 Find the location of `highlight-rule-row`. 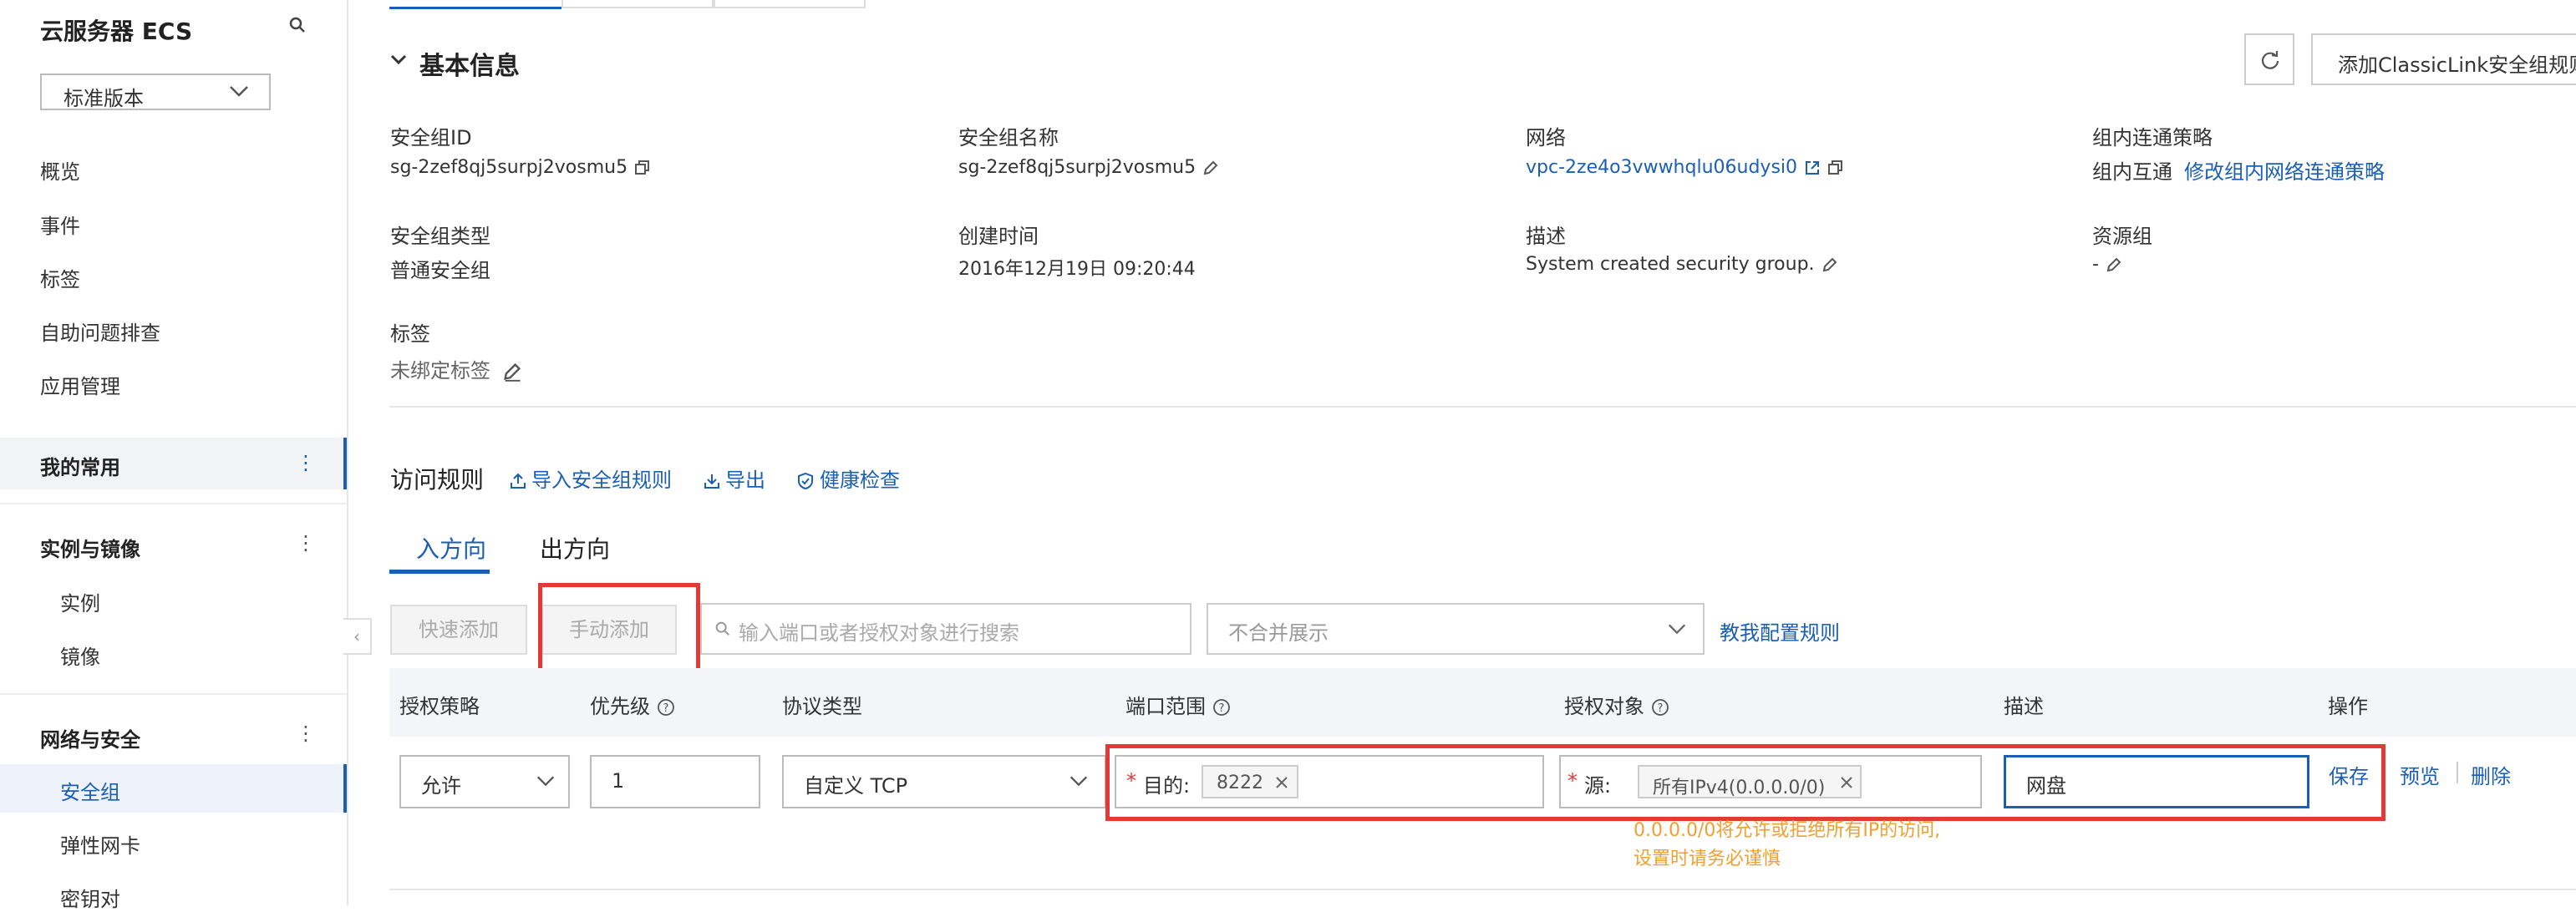

highlight-rule-row is located at coordinates (1745, 783).